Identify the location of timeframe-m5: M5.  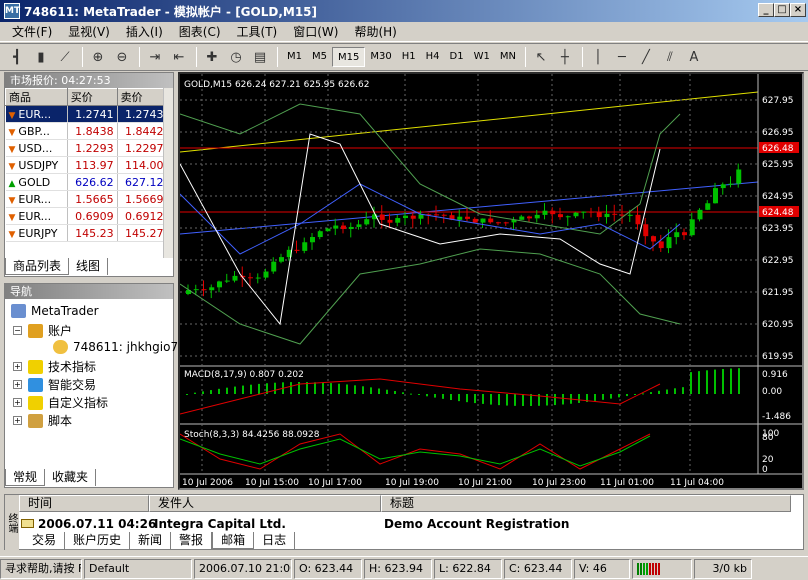
(319, 57).